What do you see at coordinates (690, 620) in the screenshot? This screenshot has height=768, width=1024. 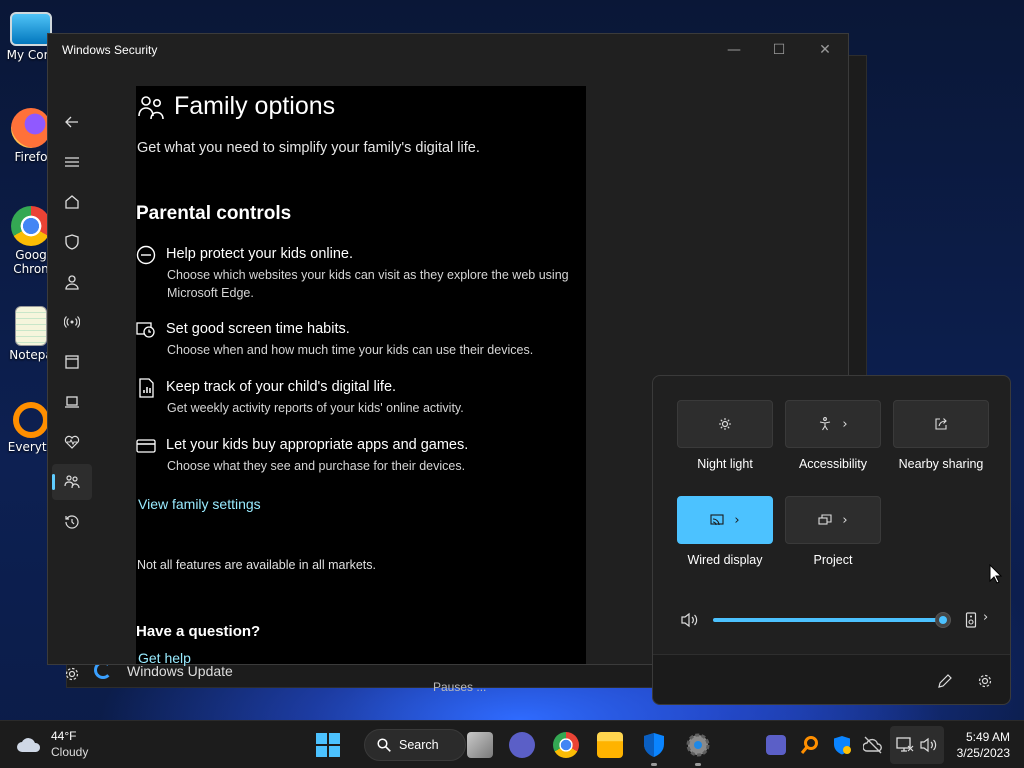 I see `speaker-icon` at bounding box center [690, 620].